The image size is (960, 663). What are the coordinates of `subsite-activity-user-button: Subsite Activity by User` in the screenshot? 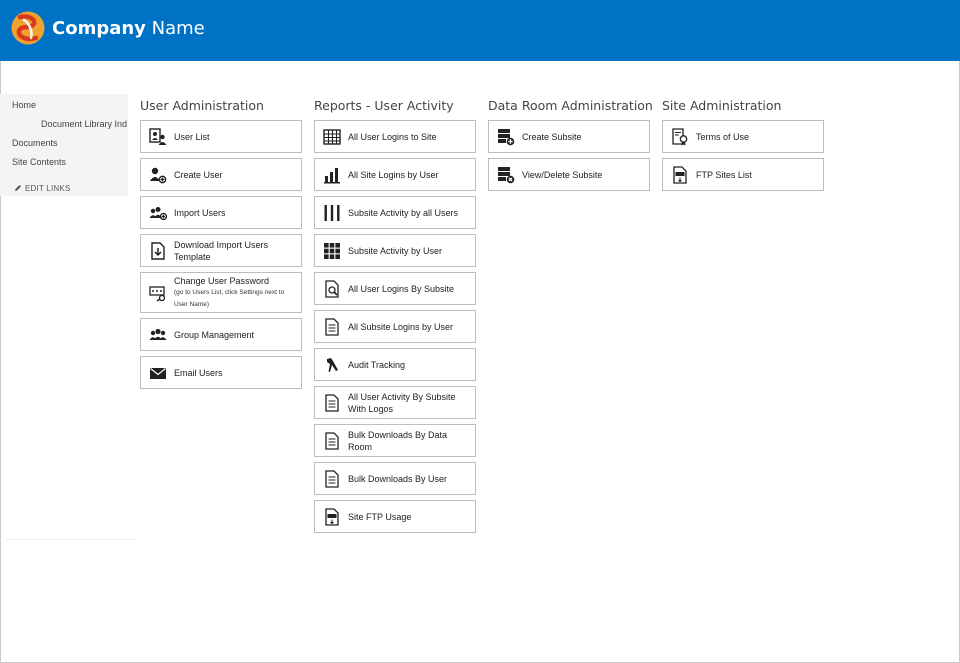 It's located at (395, 250).